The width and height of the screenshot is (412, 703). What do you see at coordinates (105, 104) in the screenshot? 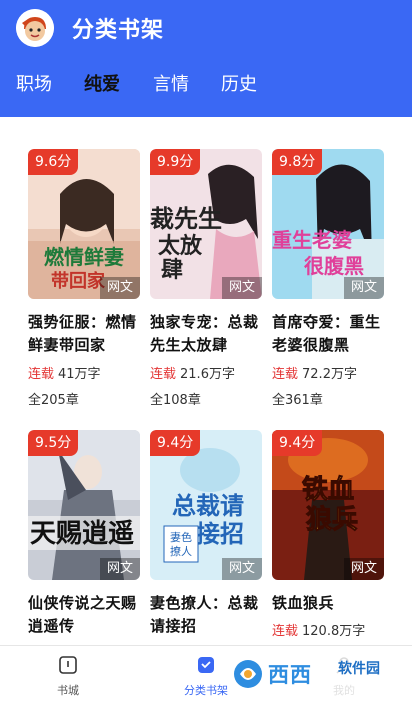
I see `active-tab-indicator` at bounding box center [105, 104].